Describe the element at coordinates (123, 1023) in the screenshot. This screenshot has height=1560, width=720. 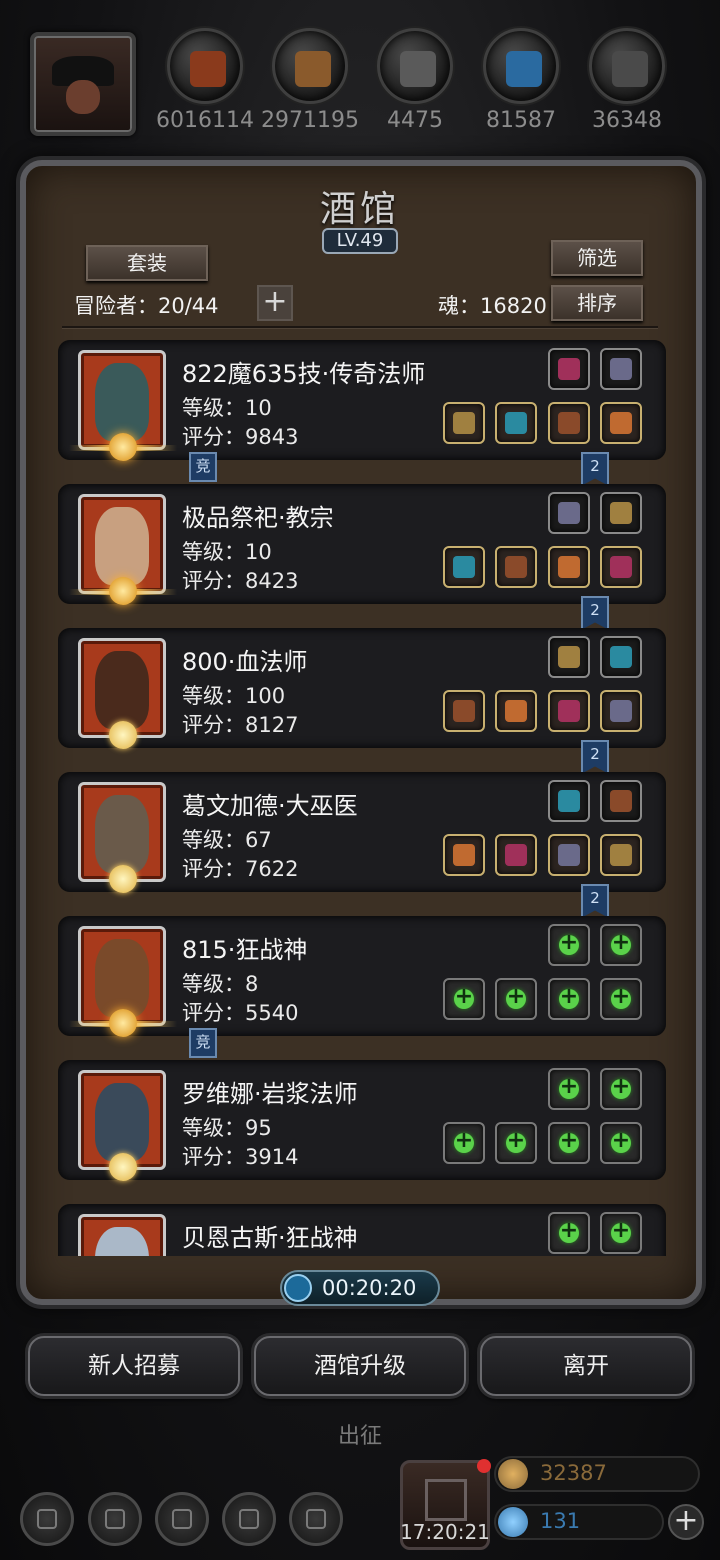
I see `legend-medal-icon` at that location.